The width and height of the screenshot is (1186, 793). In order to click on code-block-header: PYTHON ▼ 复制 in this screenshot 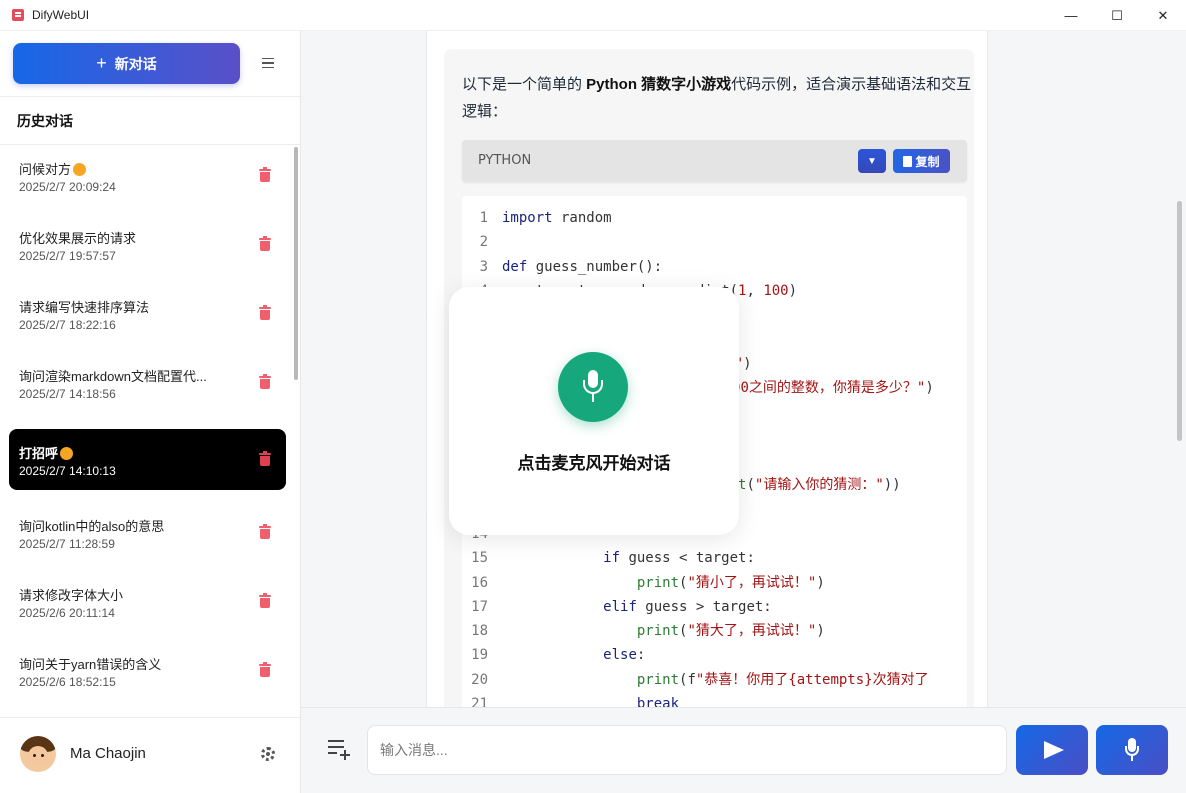, I will do `click(714, 161)`.